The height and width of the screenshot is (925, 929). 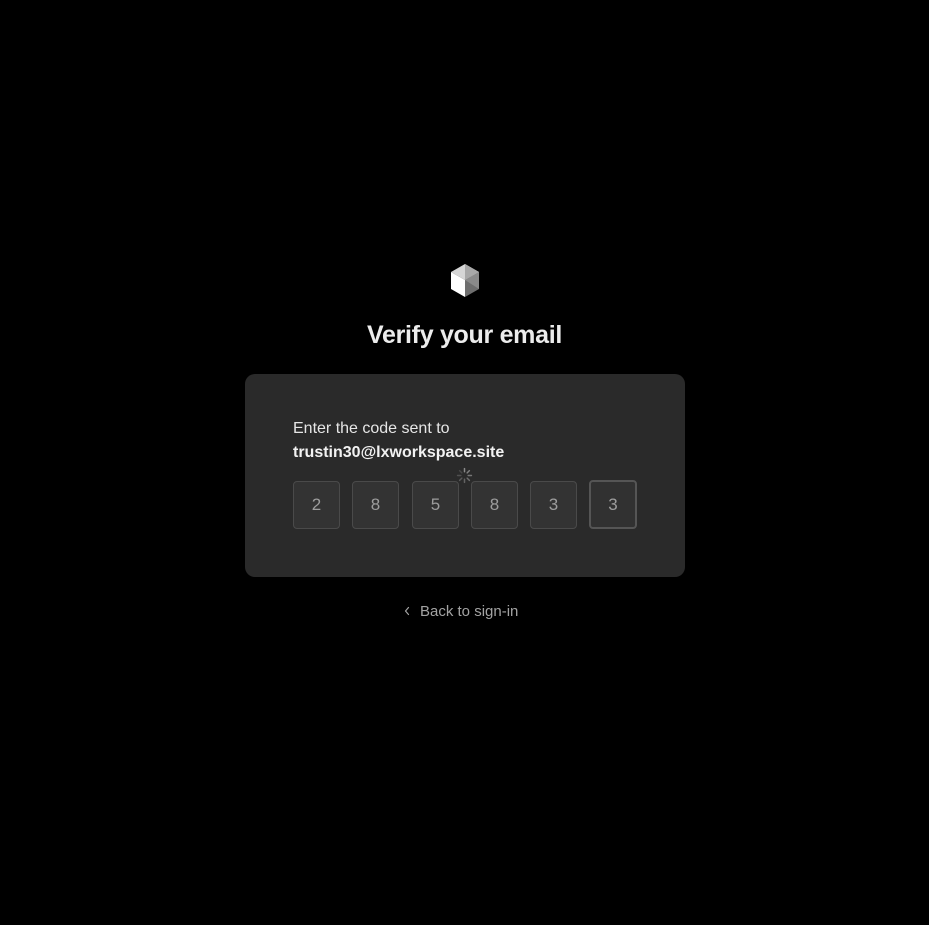 I want to click on chevron-left-icon, so click(x=407, y=611).